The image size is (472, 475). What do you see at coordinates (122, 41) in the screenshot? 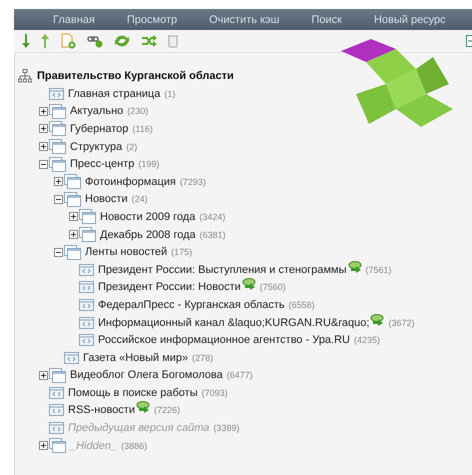
I see `refresh-icon` at bounding box center [122, 41].